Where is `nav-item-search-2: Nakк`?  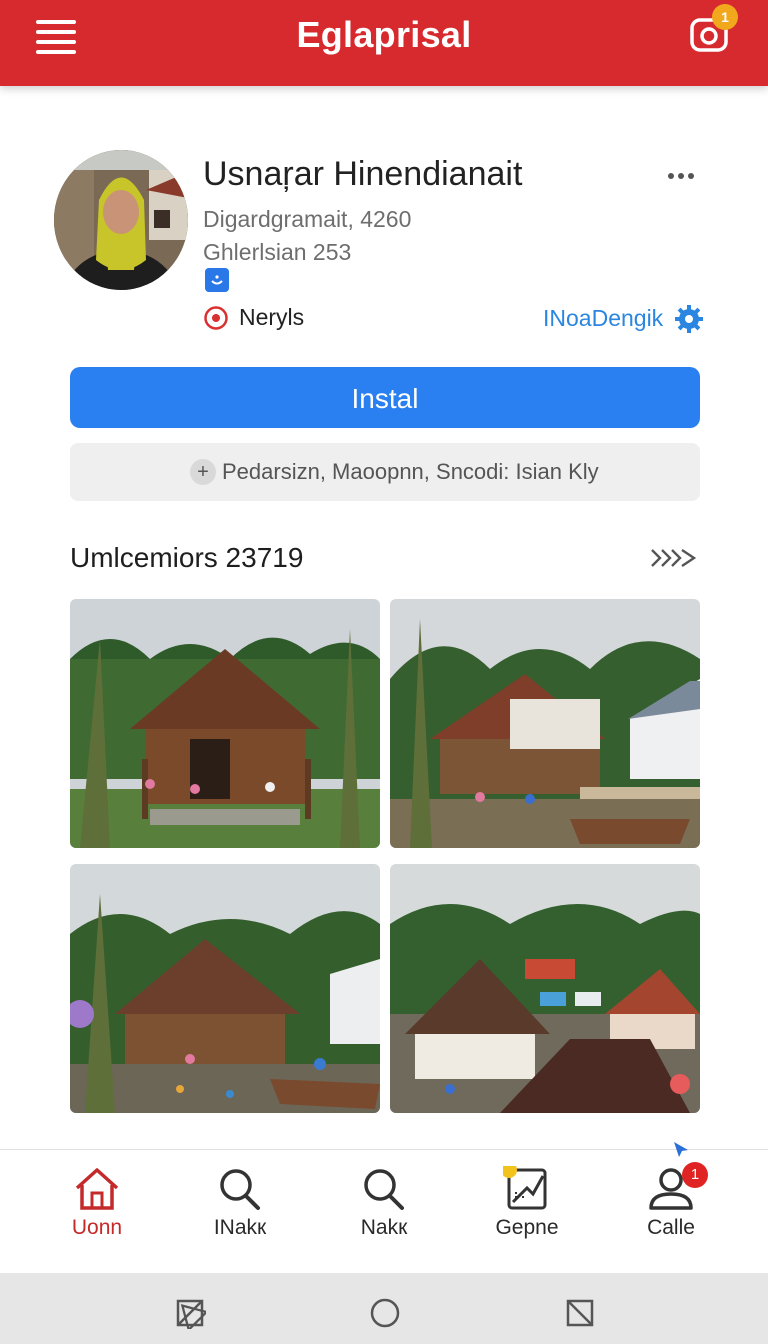 nav-item-search-2: Nakк is located at coordinates (384, 1211).